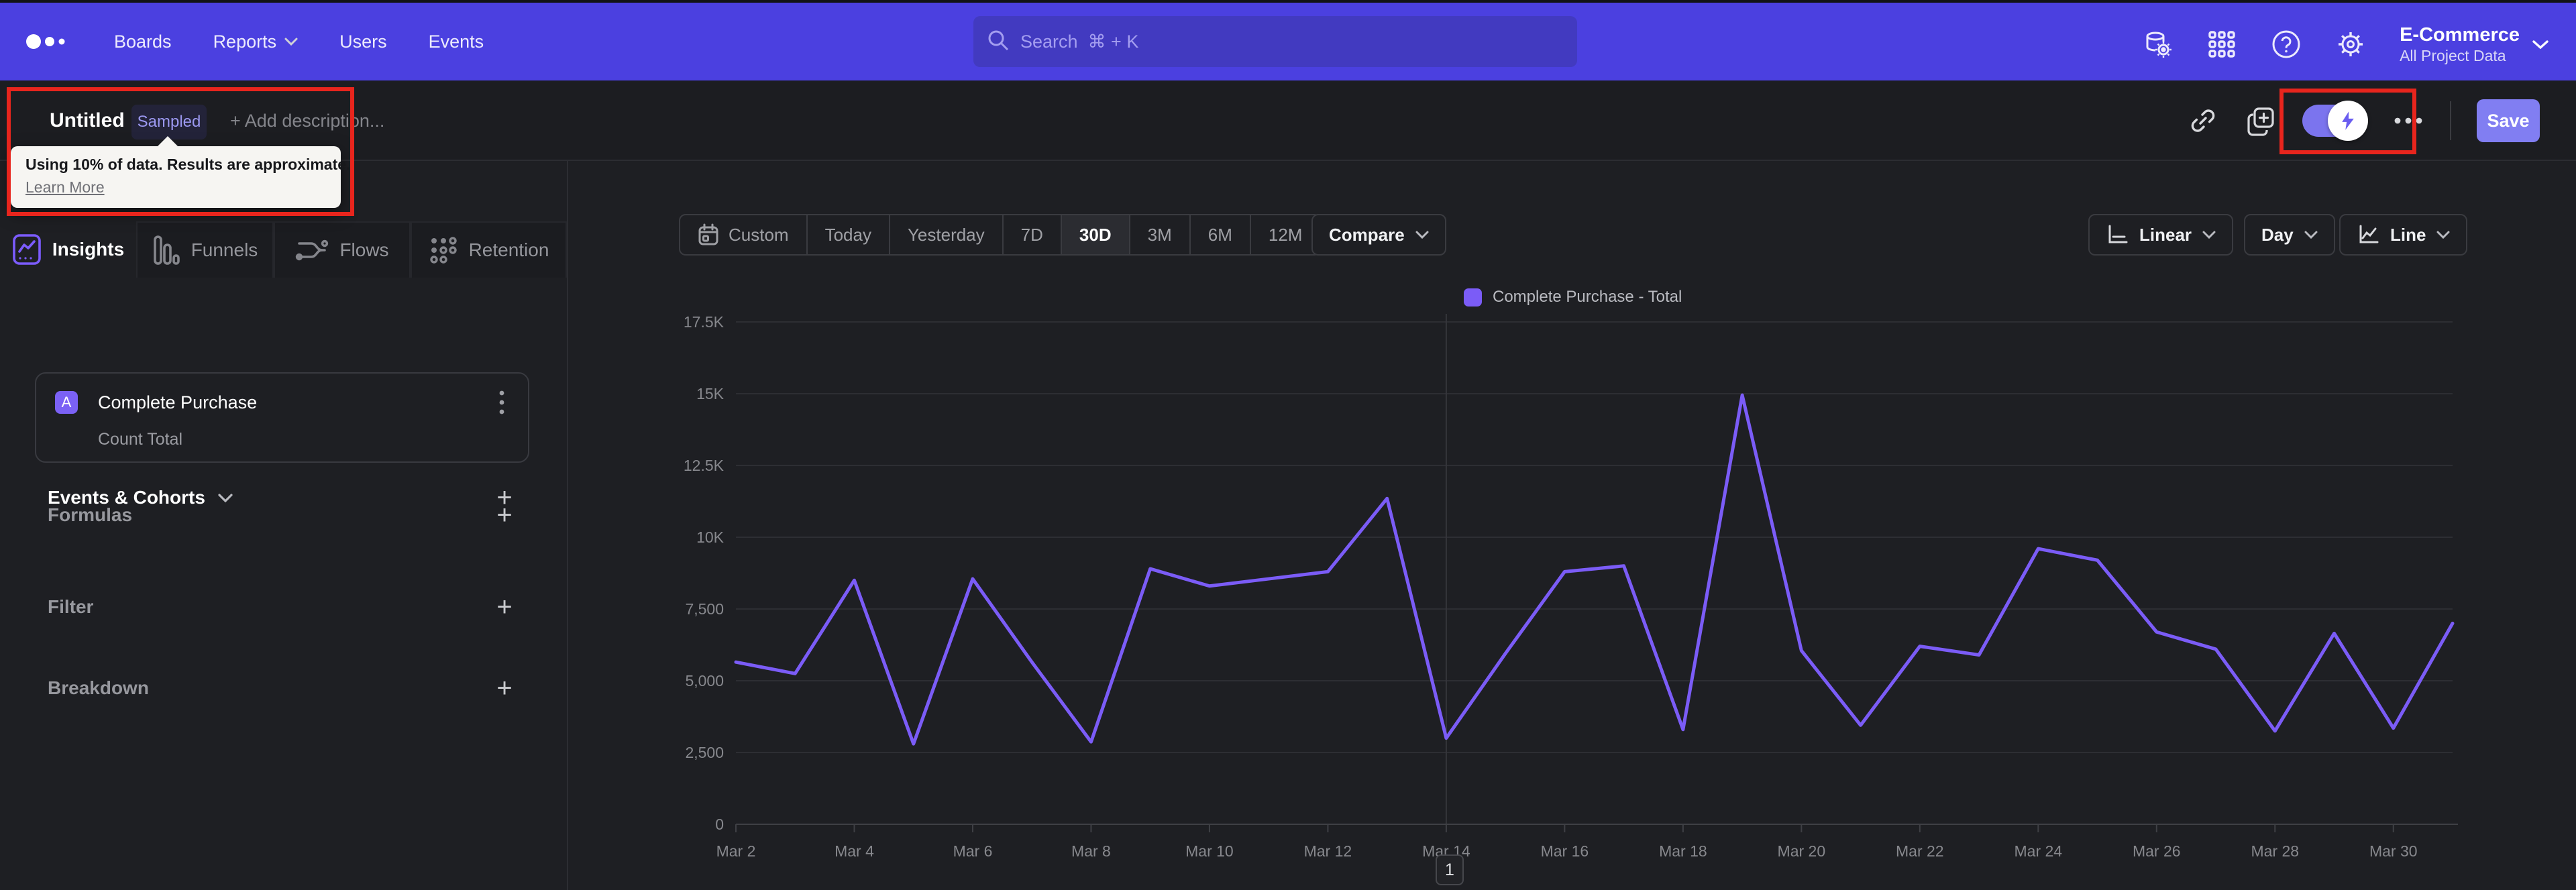 The width and height of the screenshot is (2576, 890). What do you see at coordinates (704, 680) in the screenshot?
I see `y-tick-label: 5,000` at bounding box center [704, 680].